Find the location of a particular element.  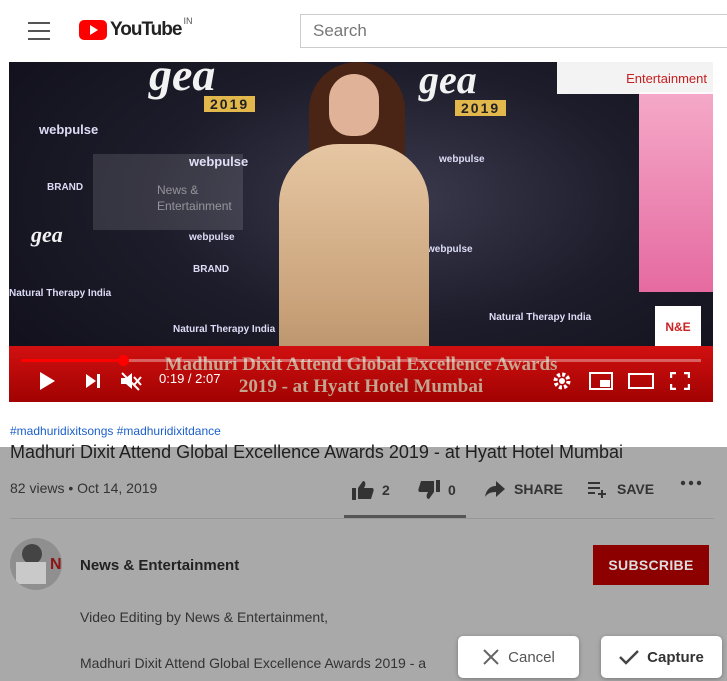

overlay-brand: Entertainment is located at coordinates (635, 78).